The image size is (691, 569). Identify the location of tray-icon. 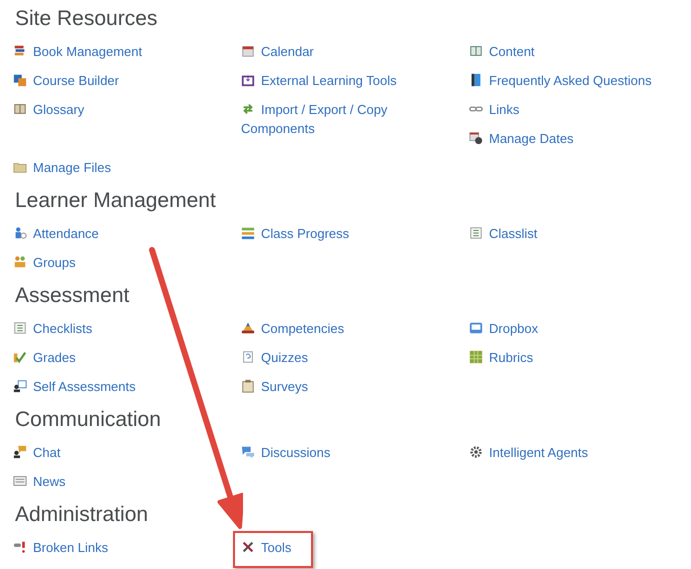
(248, 80).